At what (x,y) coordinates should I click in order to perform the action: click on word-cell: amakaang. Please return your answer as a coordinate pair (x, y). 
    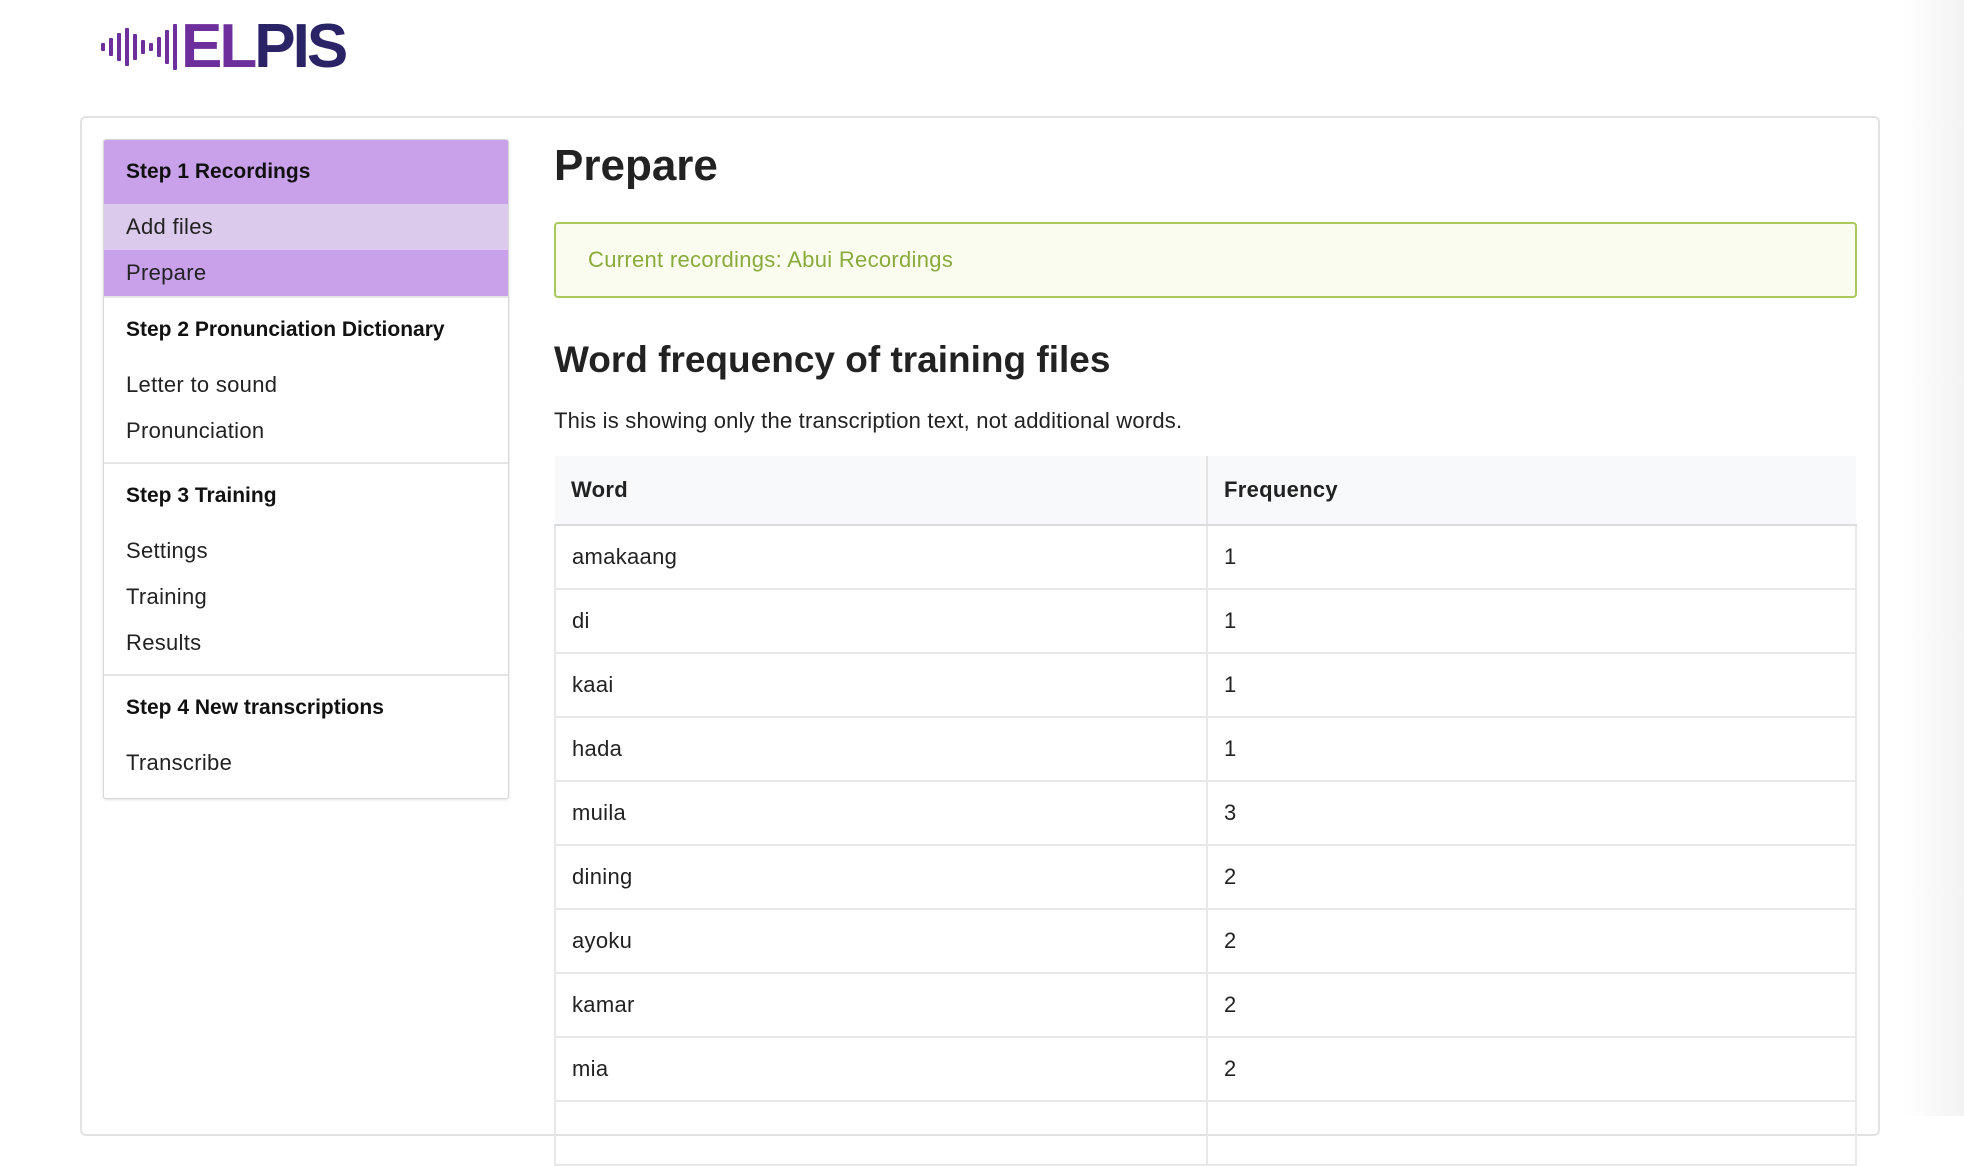
    Looking at the image, I should click on (880, 557).